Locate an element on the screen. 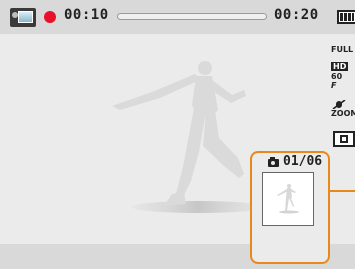  thumbnail-figure is located at coordinates (288, 199).